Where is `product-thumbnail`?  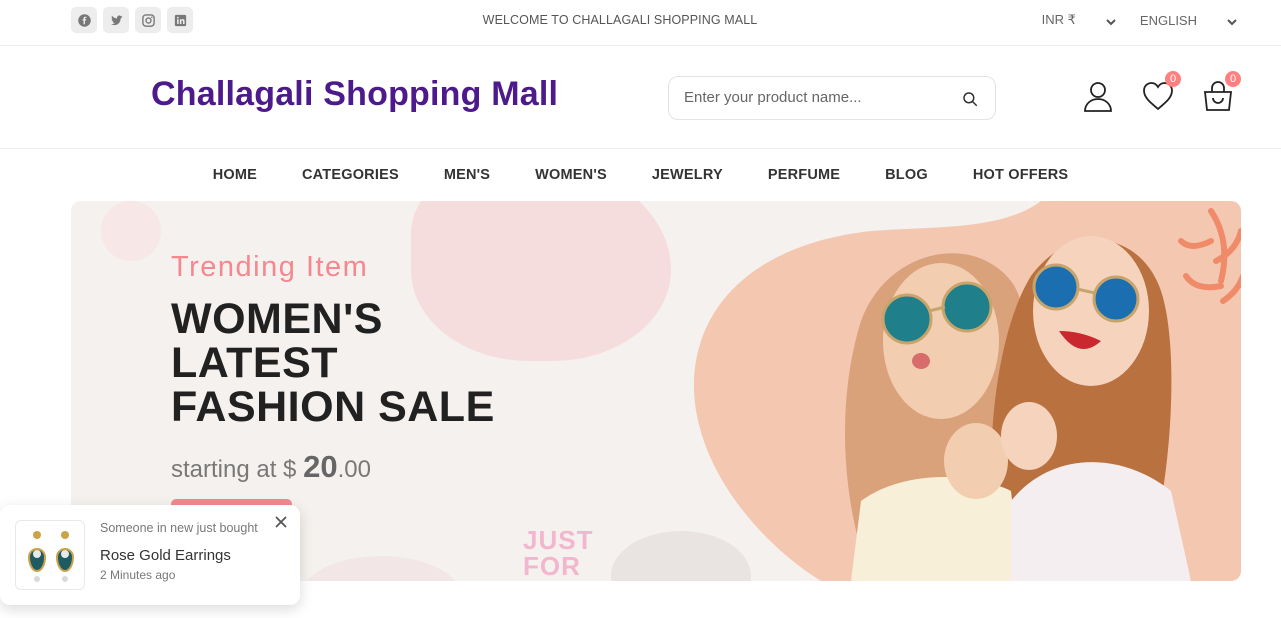 product-thumbnail is located at coordinates (50, 555).